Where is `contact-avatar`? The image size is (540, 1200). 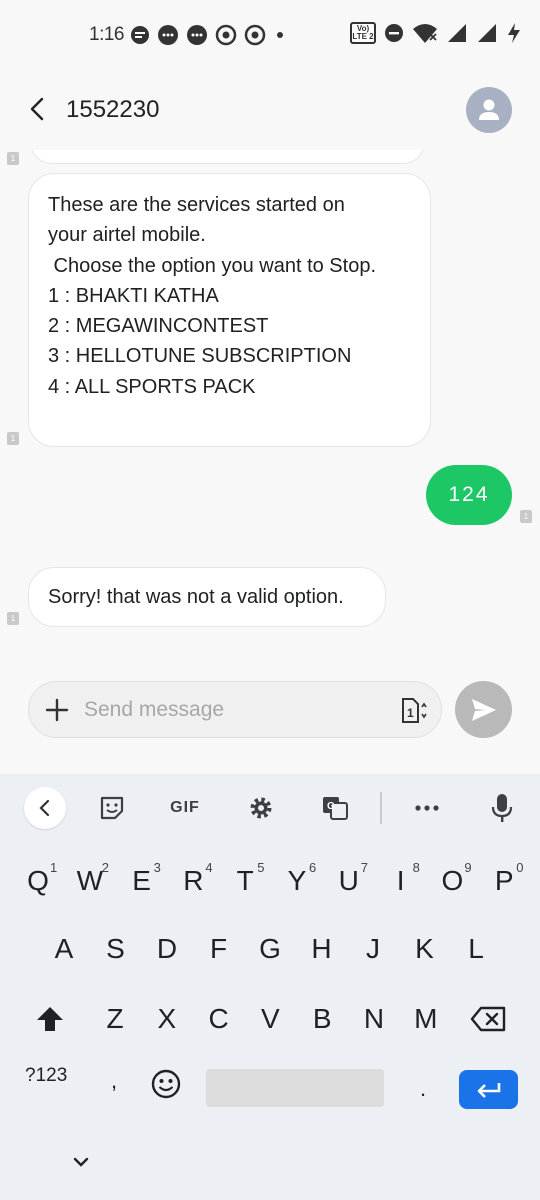 contact-avatar is located at coordinates (489, 110).